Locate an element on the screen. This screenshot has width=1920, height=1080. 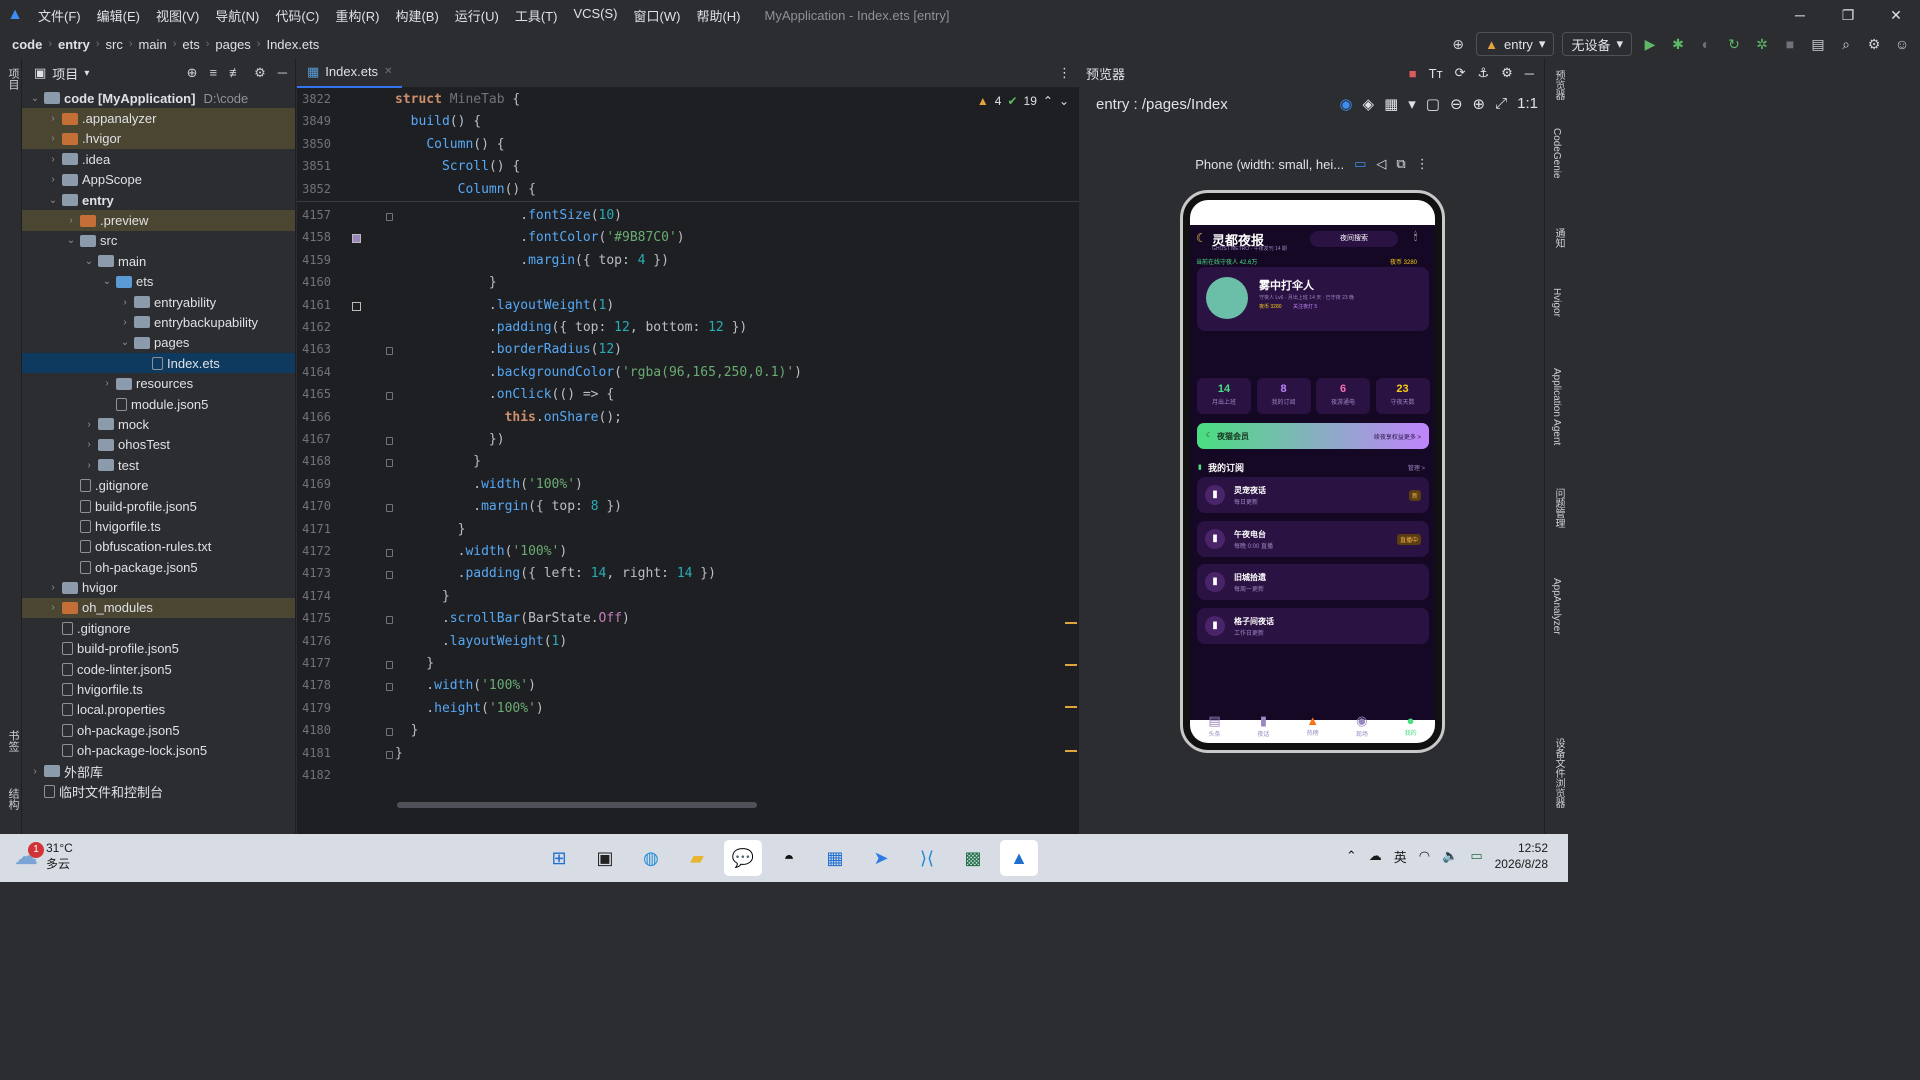
tool-window-button: Hvigor is located at coordinates (1556, 302).